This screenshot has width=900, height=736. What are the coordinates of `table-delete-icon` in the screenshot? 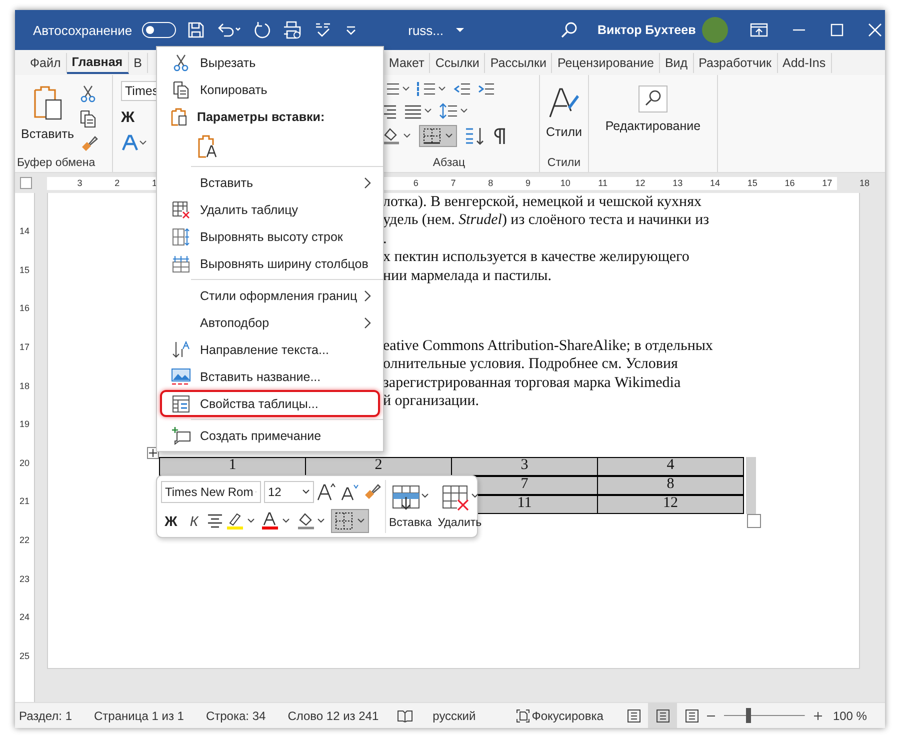 It's located at (181, 209).